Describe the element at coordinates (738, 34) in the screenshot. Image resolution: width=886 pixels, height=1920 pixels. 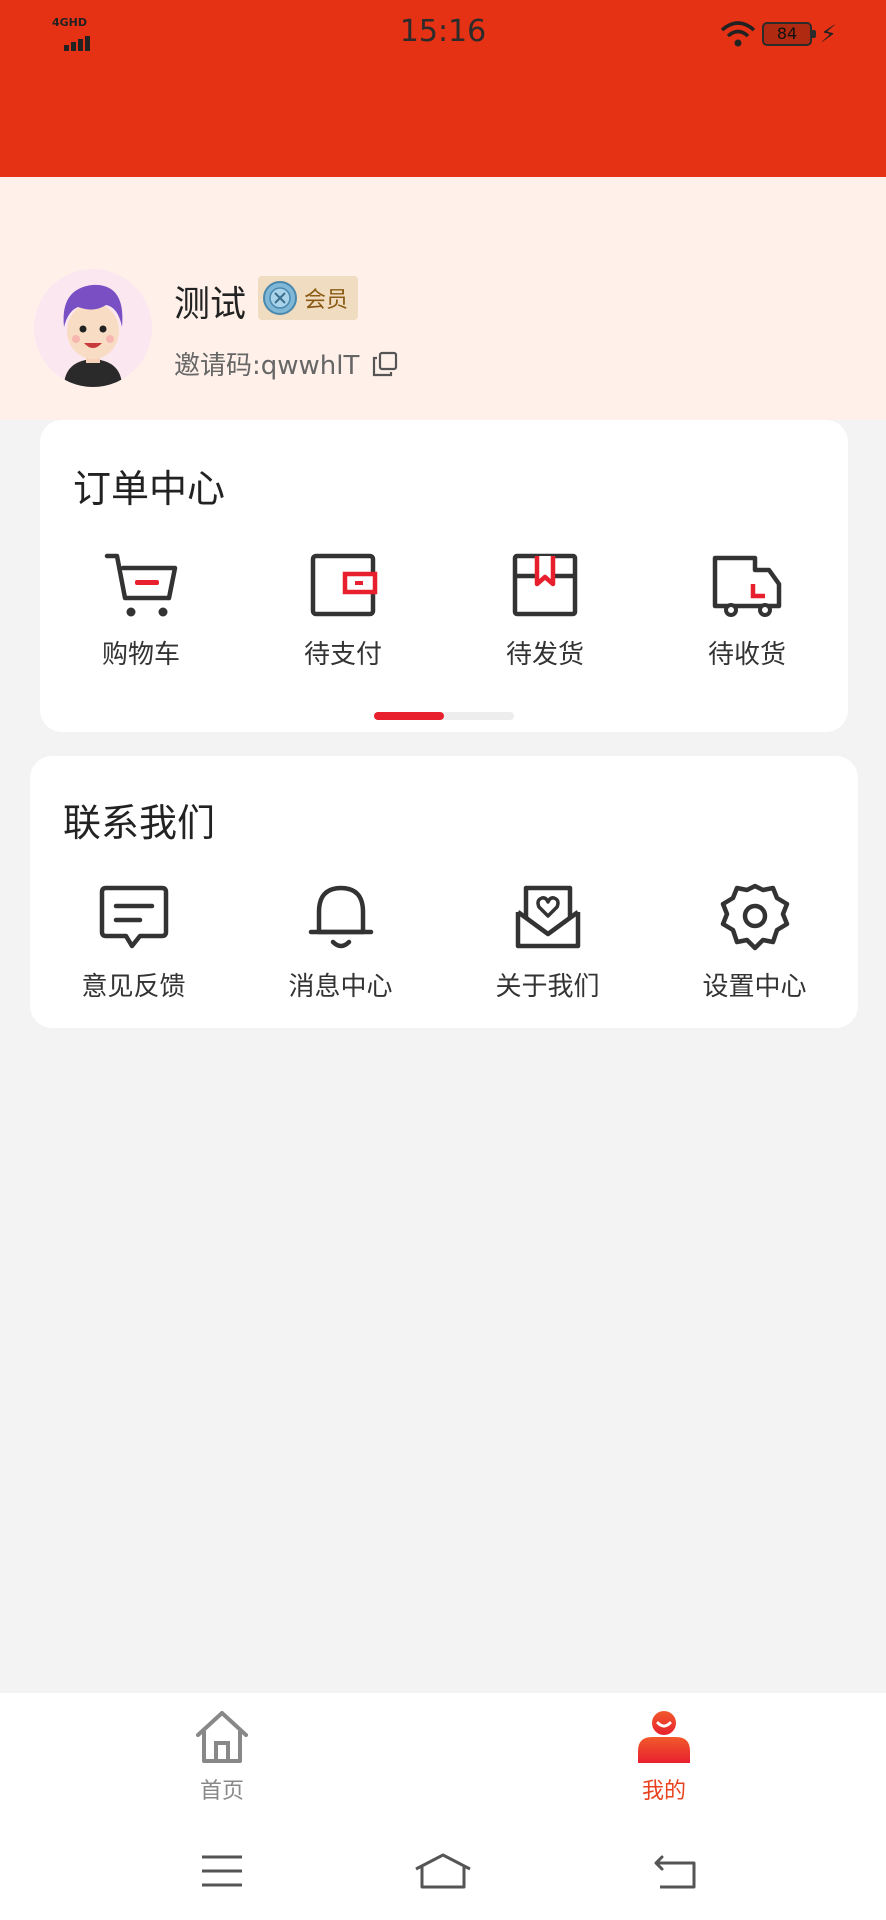
I see `wifi-icon` at that location.